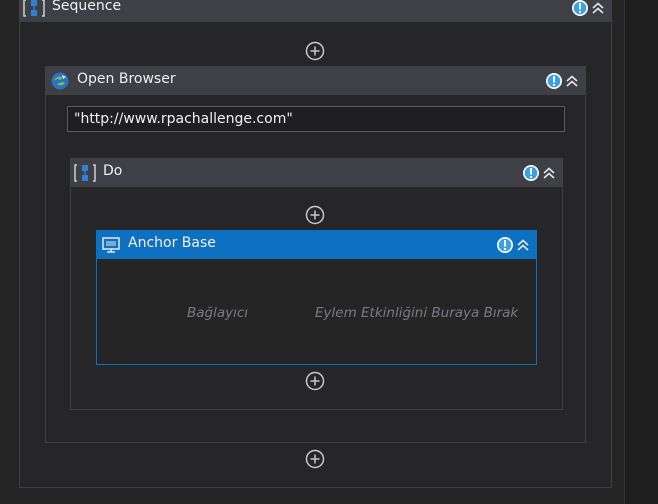 This screenshot has height=504, width=658. I want to click on sequence-header: Sequence, so click(315, 11).